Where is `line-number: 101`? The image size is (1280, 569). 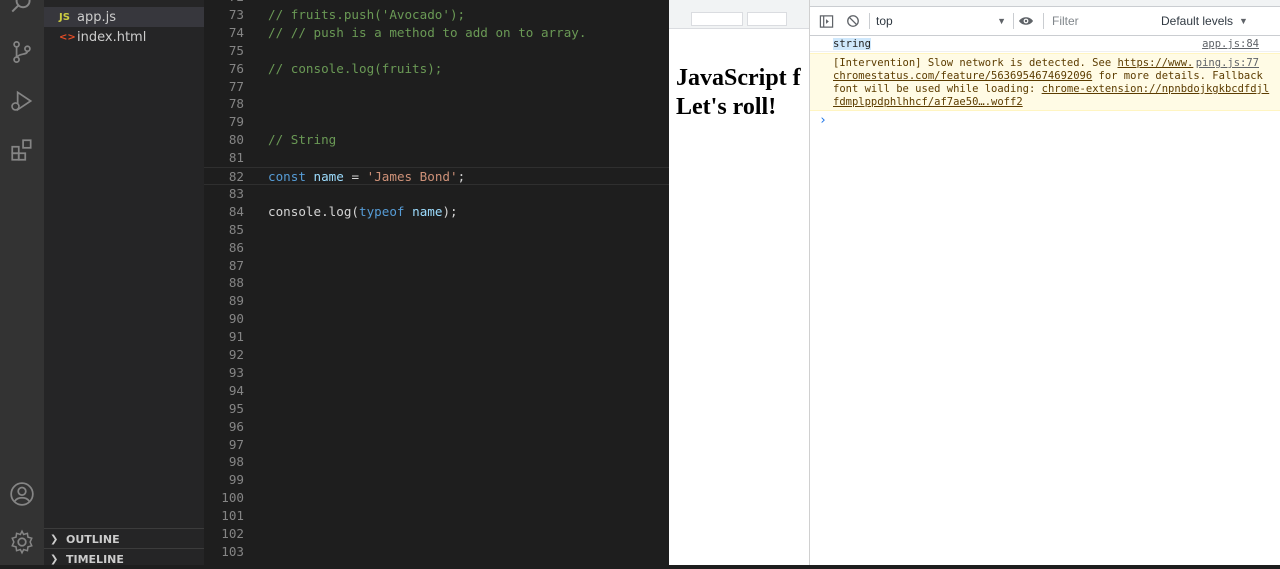
line-number: 101 is located at coordinates (232, 516).